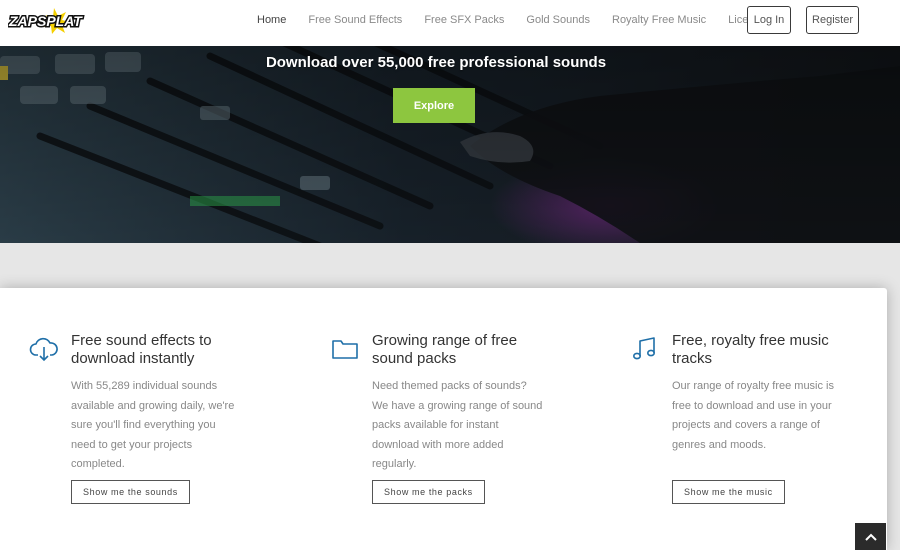 The width and height of the screenshot is (900, 550). What do you see at coordinates (43, 349) in the screenshot?
I see `cloud-download-icon` at bounding box center [43, 349].